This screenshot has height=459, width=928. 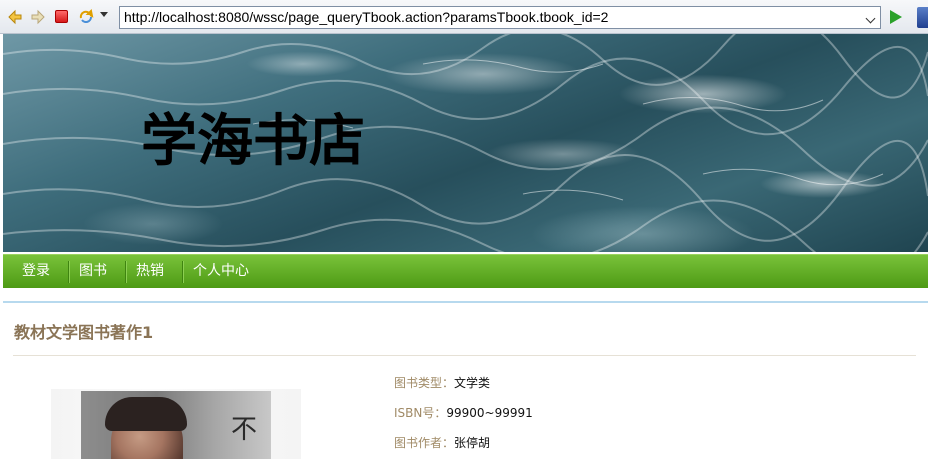 I want to click on go-icon, so click(x=896, y=17).